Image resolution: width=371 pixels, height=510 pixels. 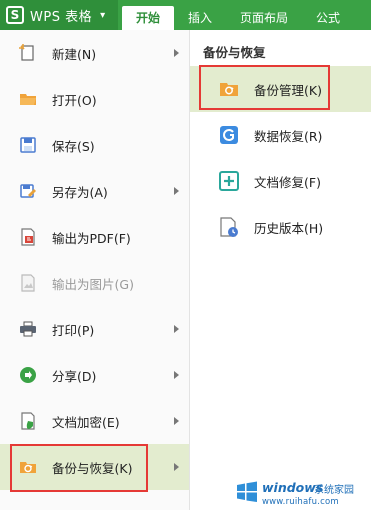 I want to click on menu-item-label: 输出为PDF(F), so click(x=91, y=238).